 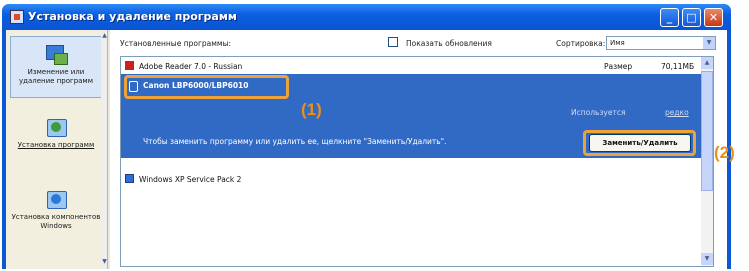 I want to click on sidebar-scroll-down-icon: ▼, so click(x=104, y=261).